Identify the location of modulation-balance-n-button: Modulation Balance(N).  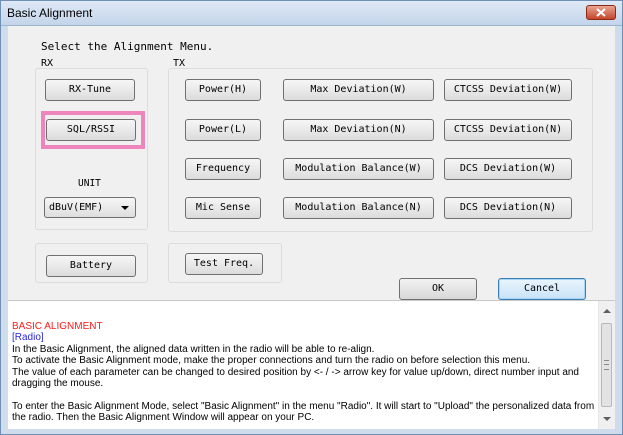
(358, 208).